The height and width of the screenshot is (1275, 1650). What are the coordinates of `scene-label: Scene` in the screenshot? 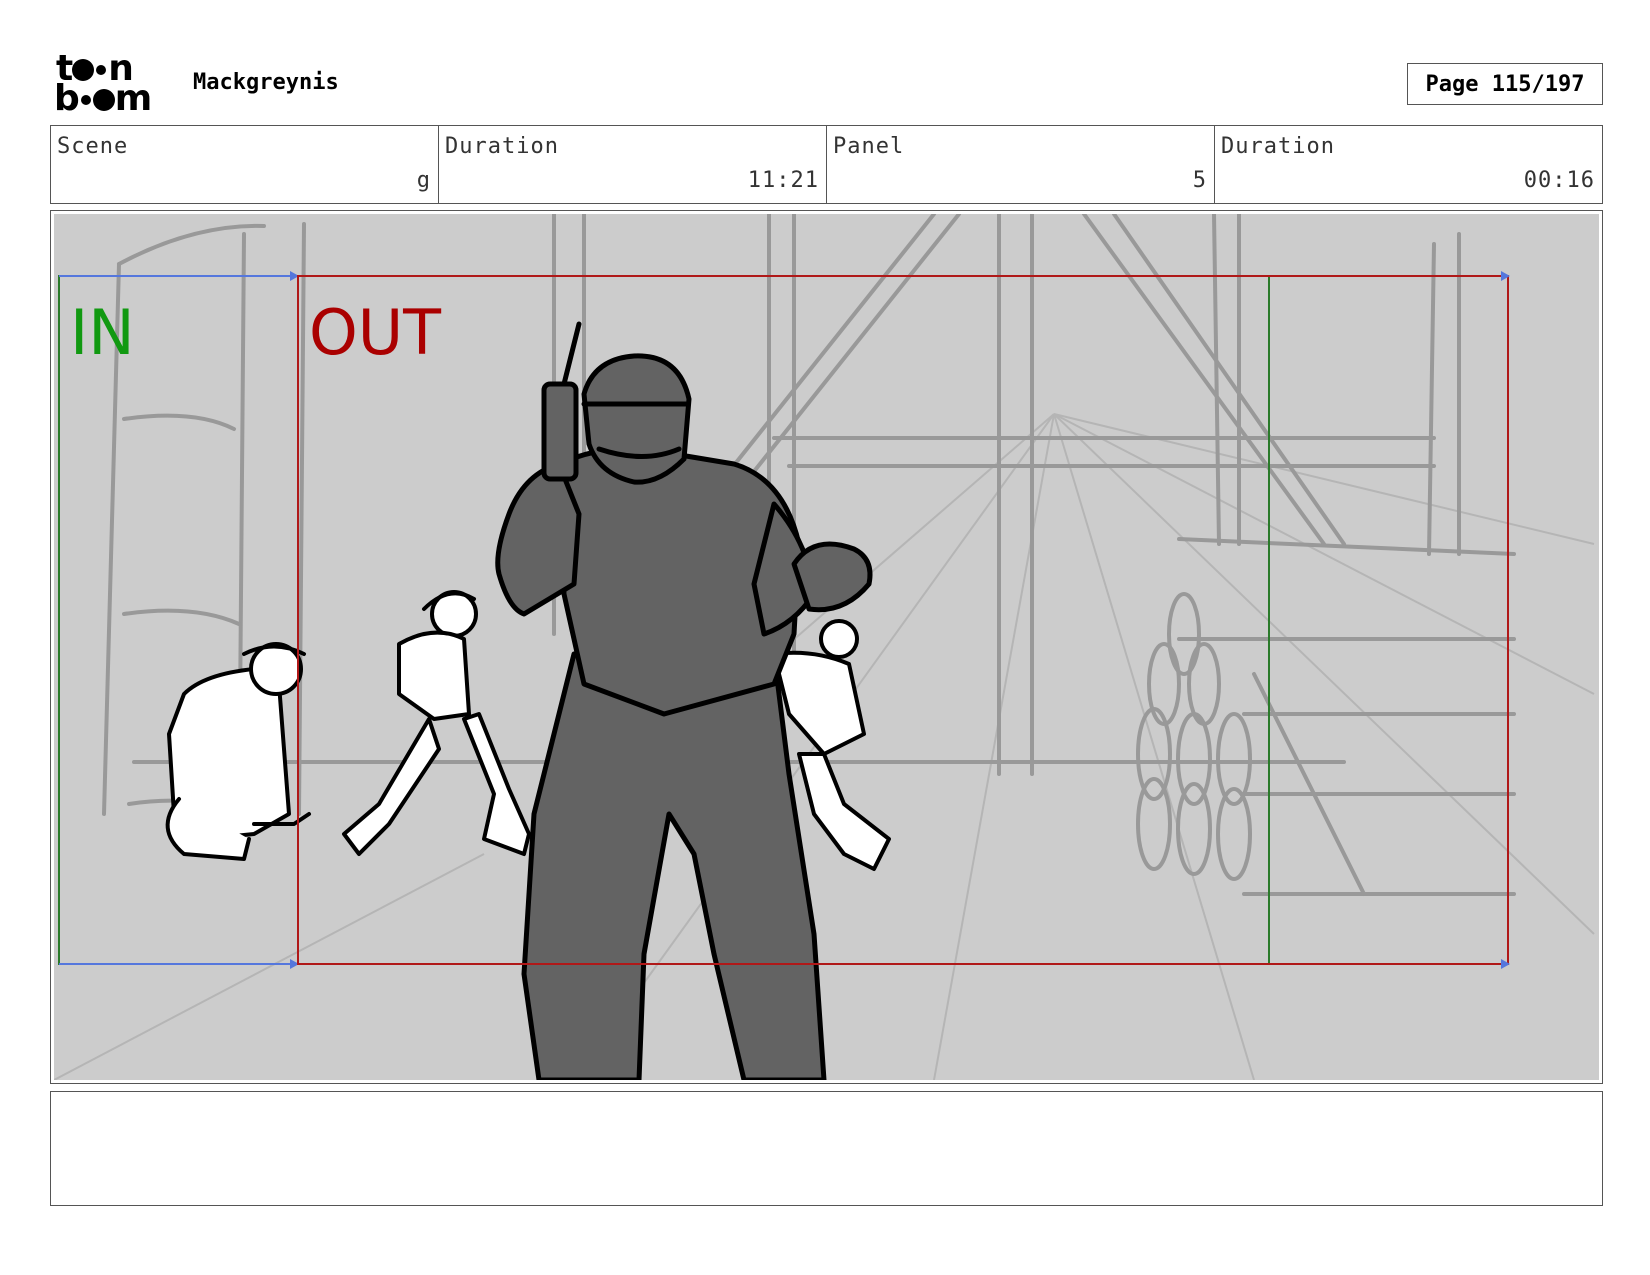 It's located at (93, 146).